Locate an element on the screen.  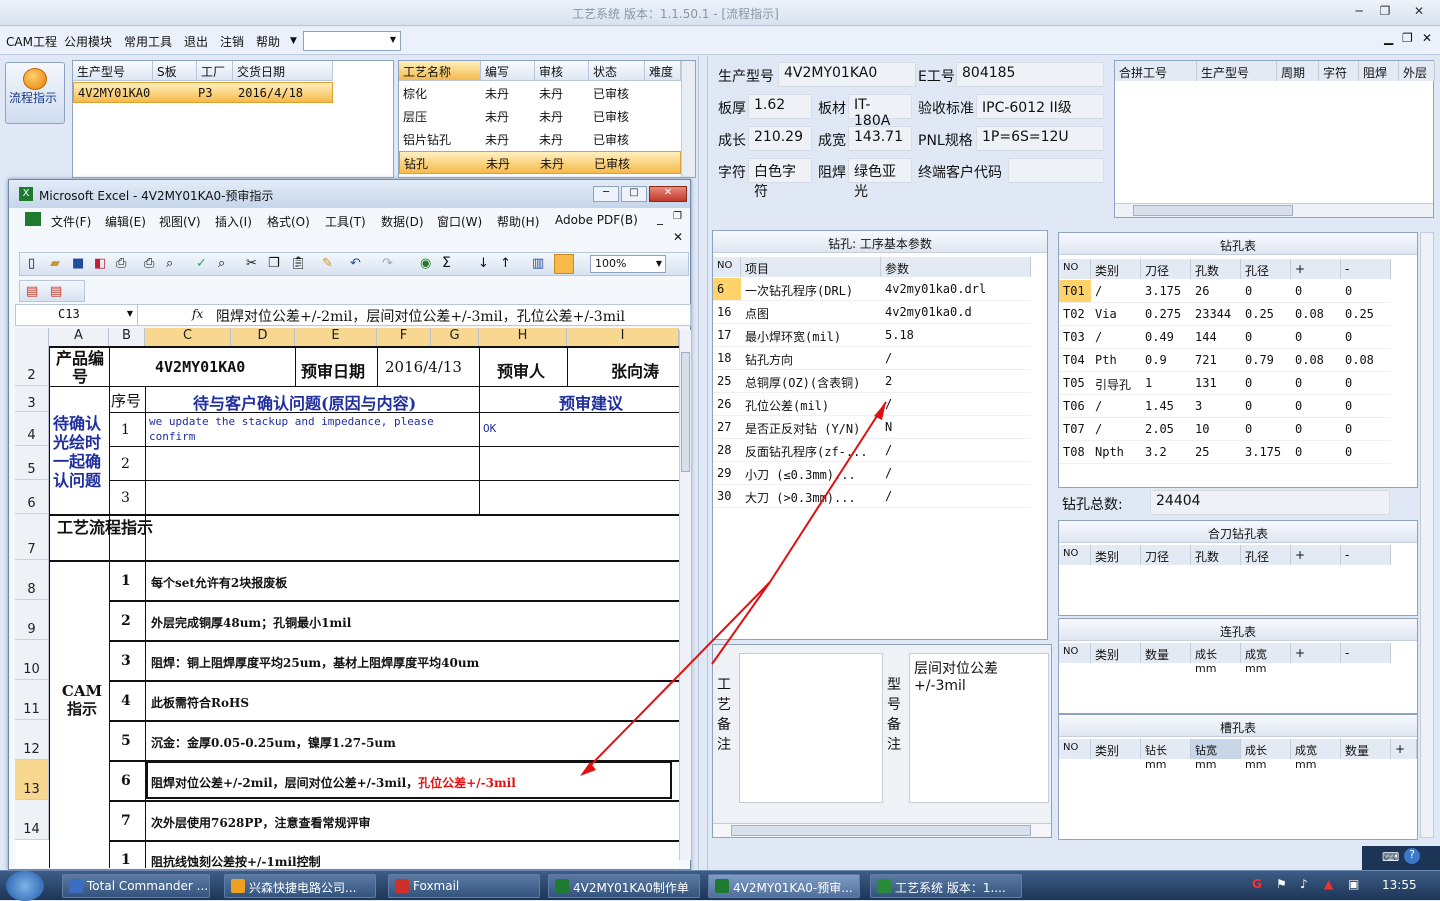
floppy-icon is located at coordinates (76, 886).